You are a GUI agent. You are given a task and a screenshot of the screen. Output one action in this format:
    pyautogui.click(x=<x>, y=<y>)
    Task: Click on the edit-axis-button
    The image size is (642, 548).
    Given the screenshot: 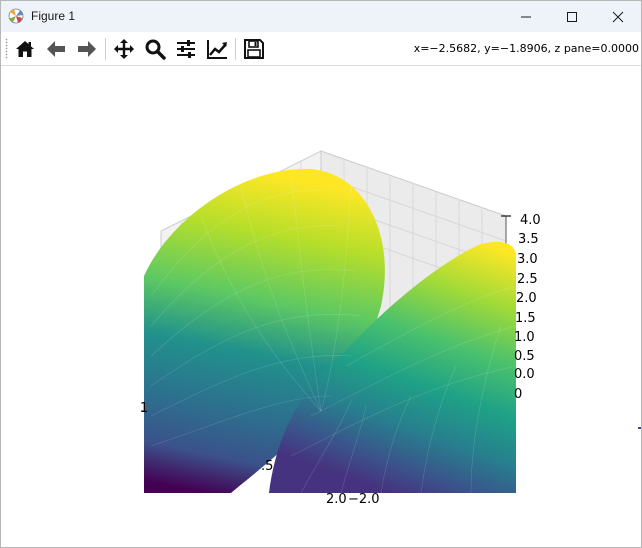 What is the action you would take?
    pyautogui.click(x=217, y=49)
    